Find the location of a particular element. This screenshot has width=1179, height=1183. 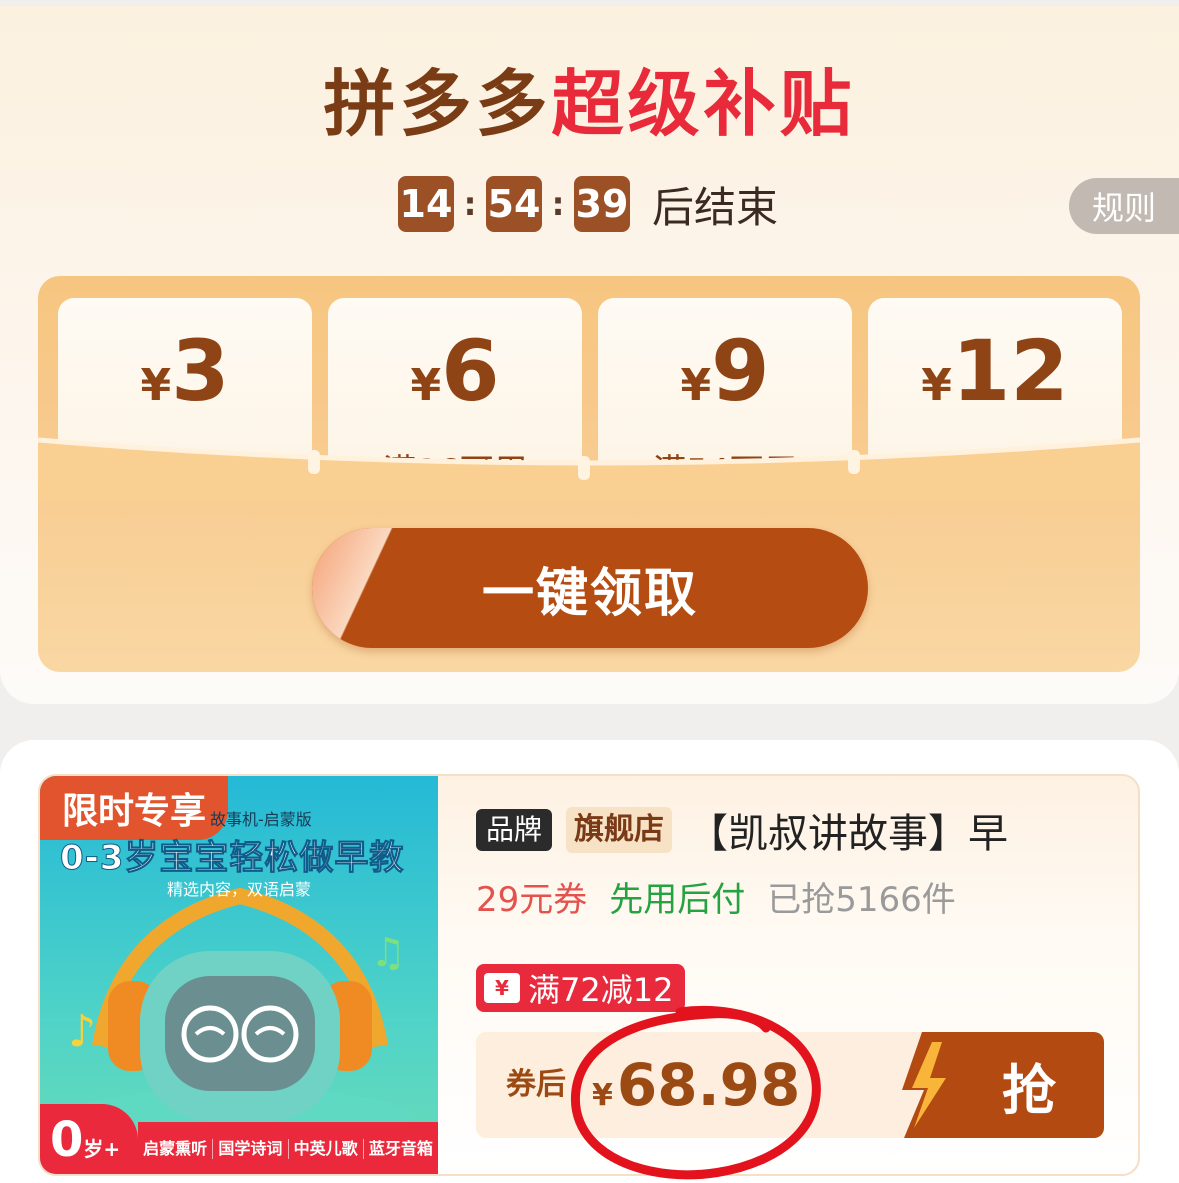

coupon-amount: 3 is located at coordinates (200, 371).